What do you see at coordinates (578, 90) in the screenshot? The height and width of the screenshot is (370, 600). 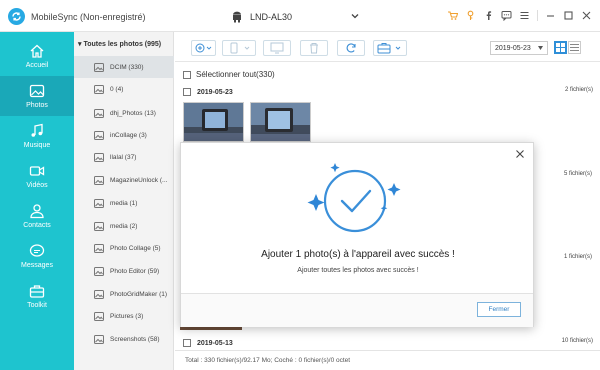 I see `group-count: 2 fichier(s)` at bounding box center [578, 90].